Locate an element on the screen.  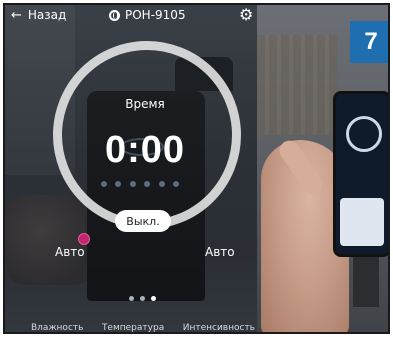
device-title: РОН-9105 is located at coordinates (147, 15).